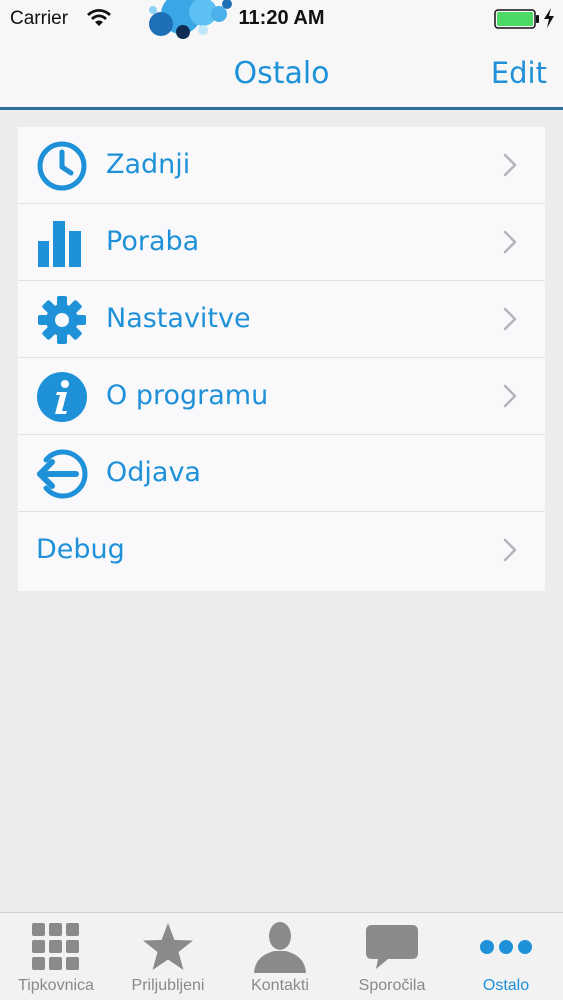 The image size is (563, 1000). I want to click on page-title: Ostalo, so click(281, 73).